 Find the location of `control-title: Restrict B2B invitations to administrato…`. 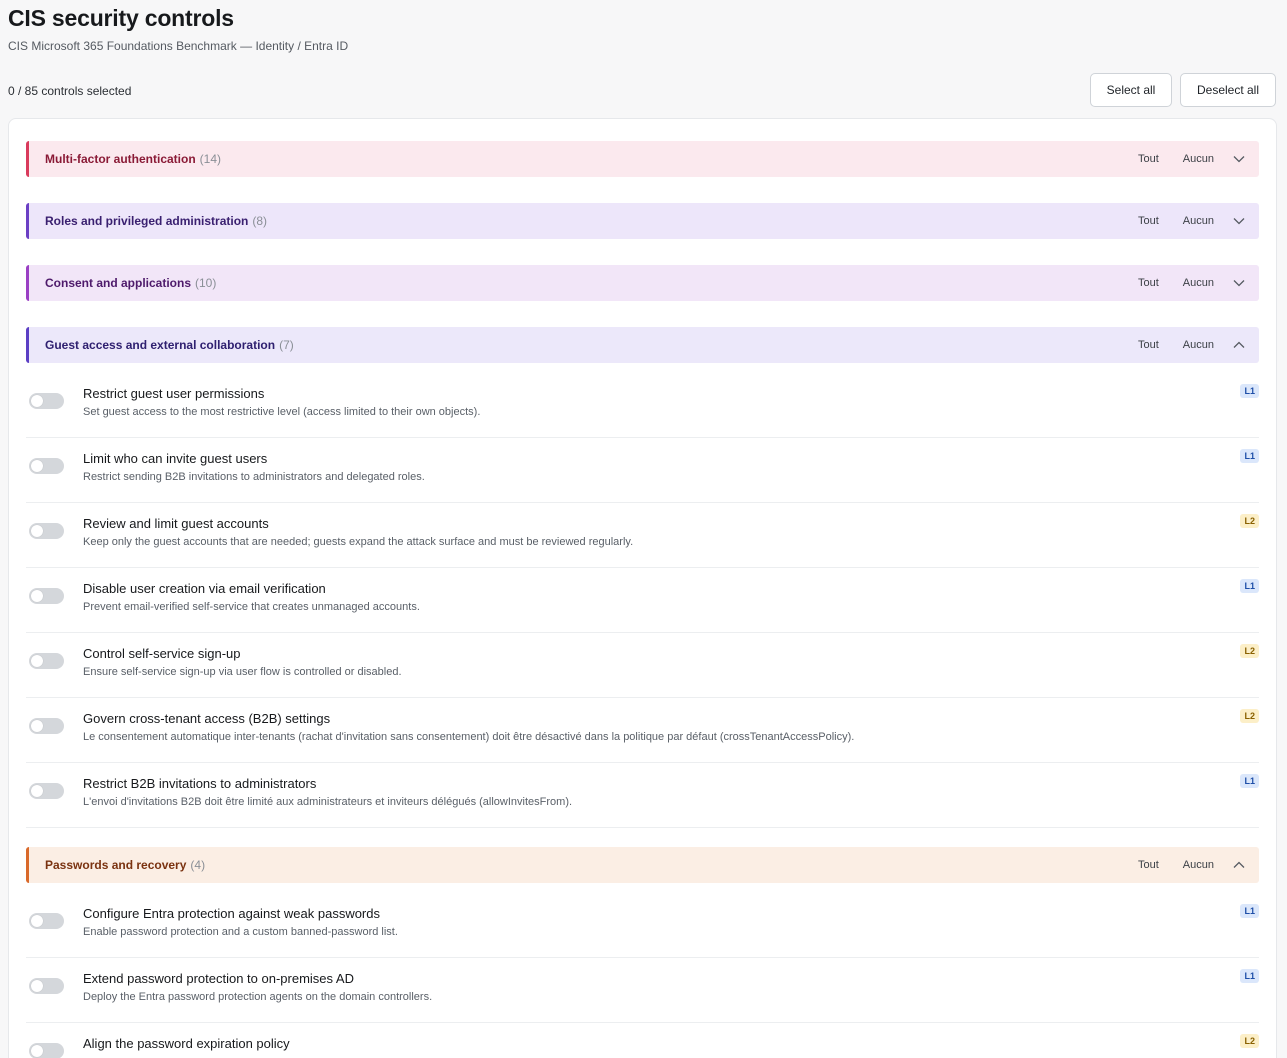

control-title: Restrict B2B invitations to administrato… is located at coordinates (200, 783).